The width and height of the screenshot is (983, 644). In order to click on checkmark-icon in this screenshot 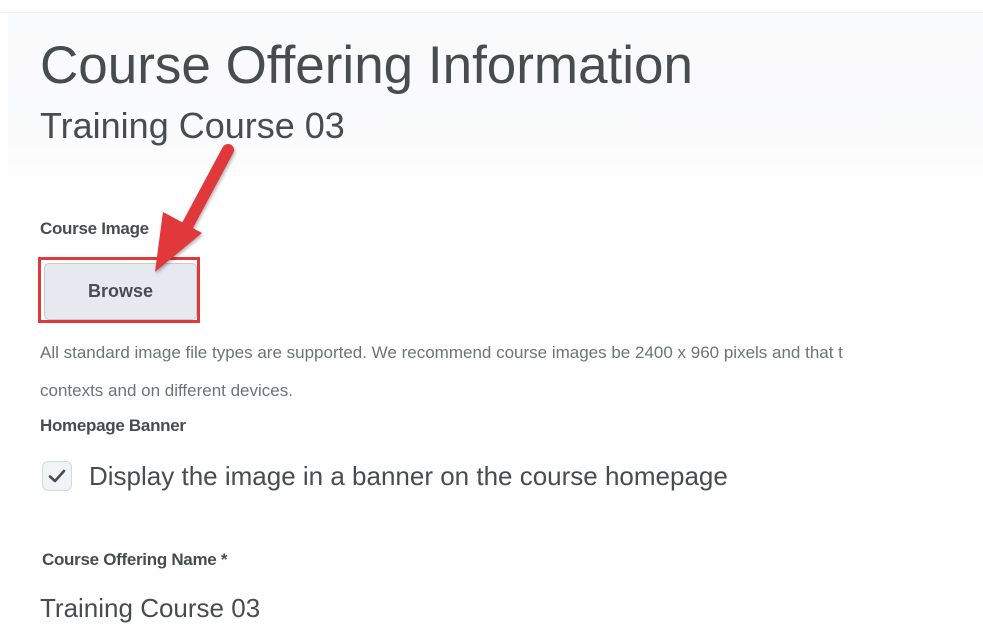, I will do `click(57, 476)`.